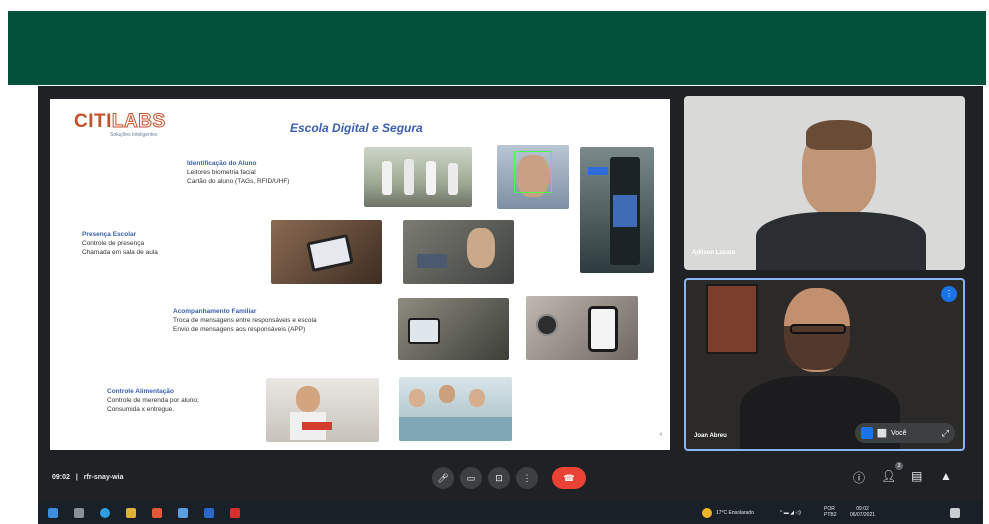 The image size is (989, 524). I want to click on speaking-indicator-icon: ⋮, so click(949, 294).